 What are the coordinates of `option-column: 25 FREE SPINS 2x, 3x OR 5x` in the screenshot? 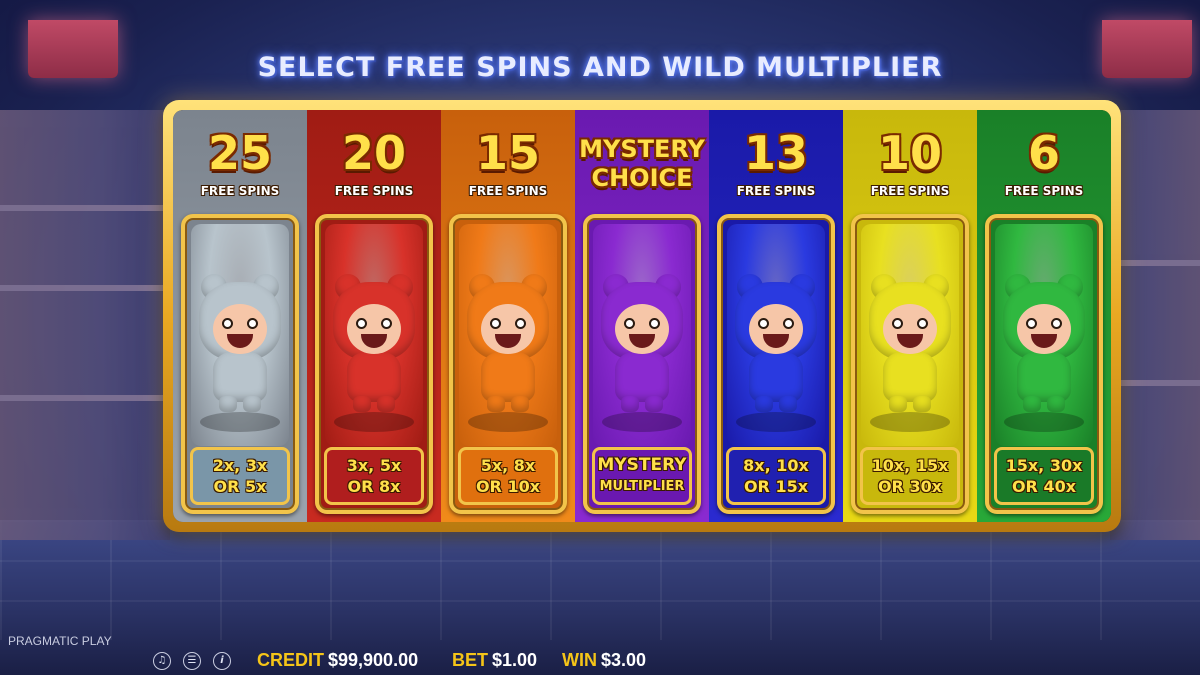 It's located at (240, 316).